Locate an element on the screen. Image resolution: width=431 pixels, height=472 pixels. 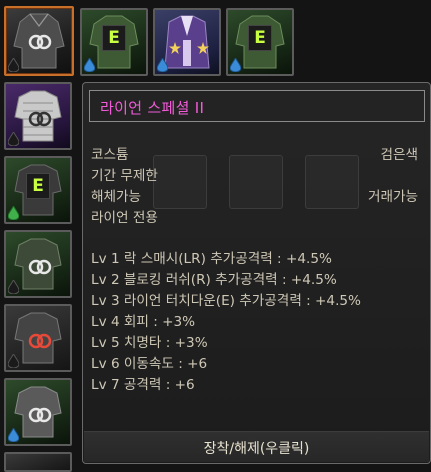
item-type: 코스튬 is located at coordinates (110, 155).